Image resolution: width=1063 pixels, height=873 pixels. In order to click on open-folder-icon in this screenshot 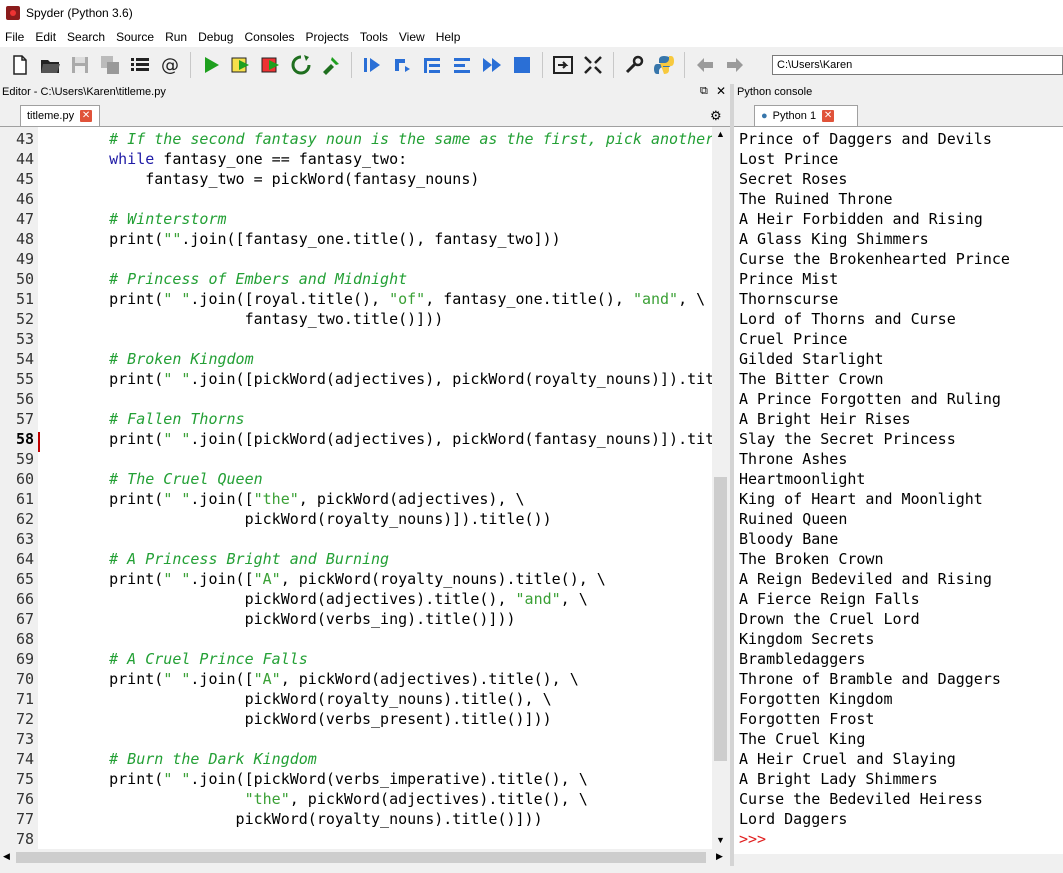, I will do `click(50, 65)`.